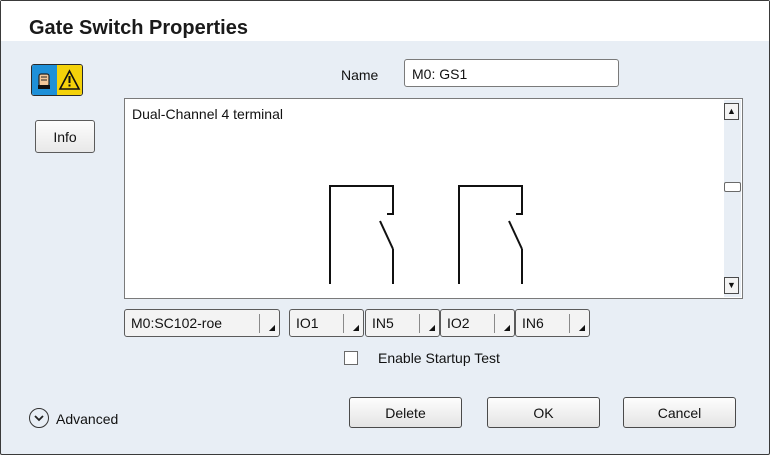  I want to click on enable-startup-test-checkbox, so click(351, 358).